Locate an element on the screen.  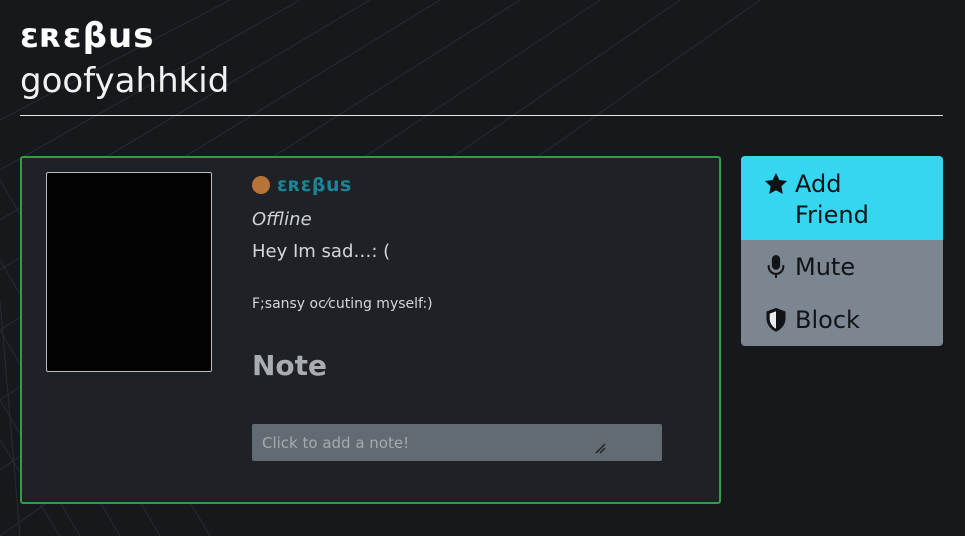
avatar is located at coordinates (129, 272).